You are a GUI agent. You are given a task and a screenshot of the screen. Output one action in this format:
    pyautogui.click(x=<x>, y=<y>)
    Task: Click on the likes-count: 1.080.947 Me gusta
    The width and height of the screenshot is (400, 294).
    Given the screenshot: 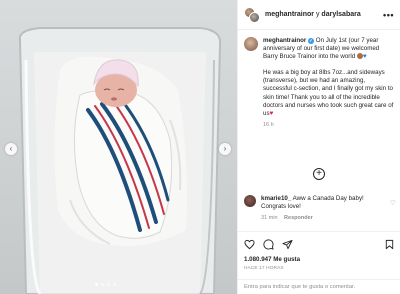 What is the action you would take?
    pyautogui.click(x=319, y=259)
    